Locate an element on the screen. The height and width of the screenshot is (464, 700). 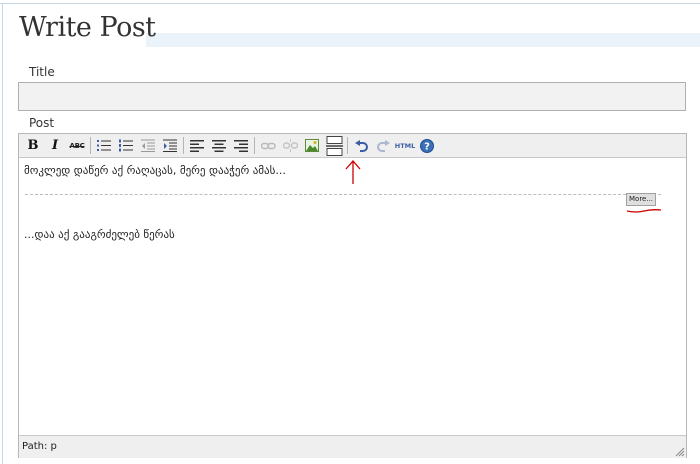
align-center-icon is located at coordinates (219, 145).